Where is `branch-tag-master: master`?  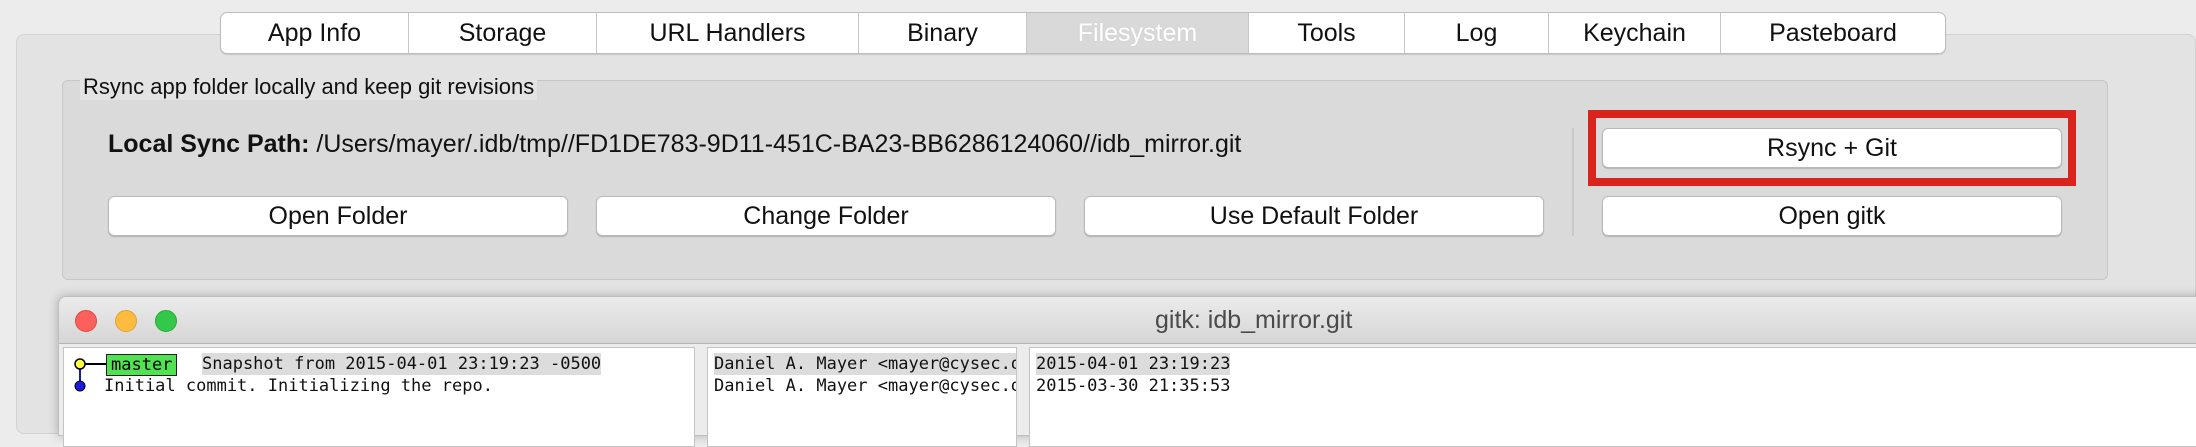 branch-tag-master: master is located at coordinates (142, 365).